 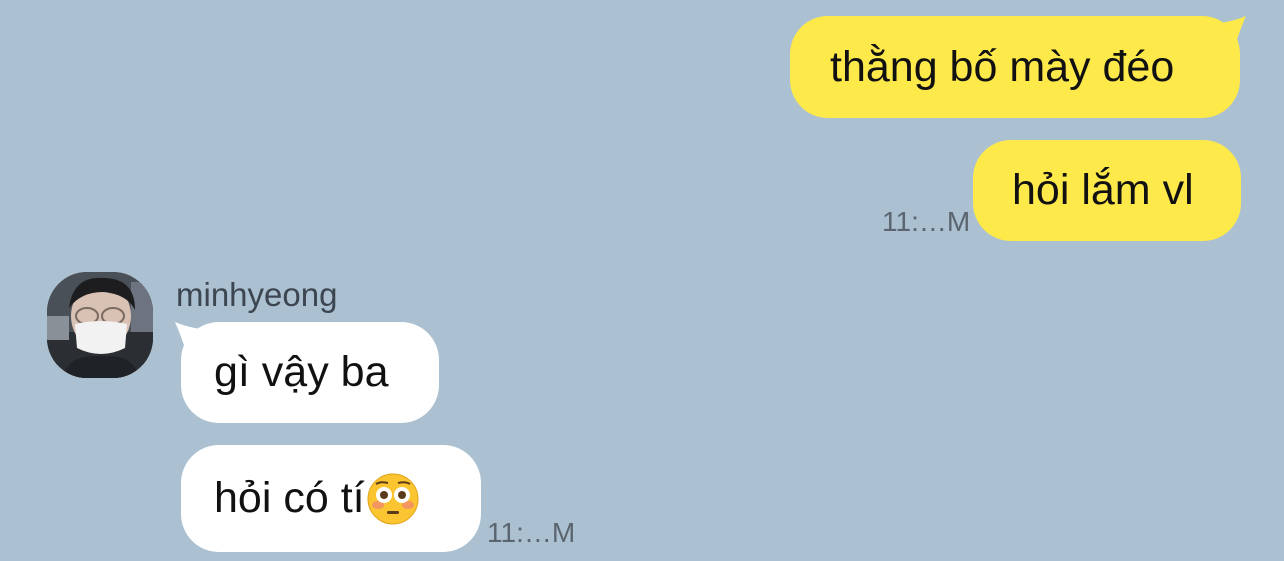 What do you see at coordinates (256, 295) in the screenshot?
I see `sender-name: minhyeong` at bounding box center [256, 295].